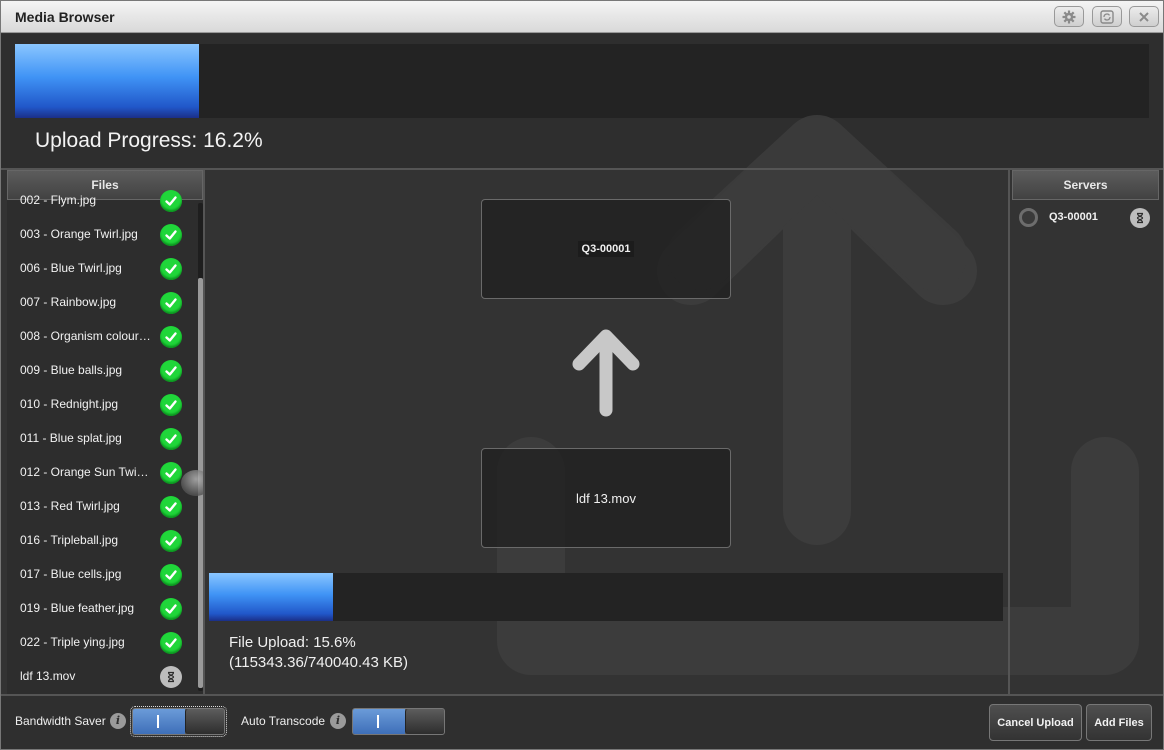 This screenshot has width=1164, height=750. I want to click on target-server-box: Q3-00001, so click(606, 249).